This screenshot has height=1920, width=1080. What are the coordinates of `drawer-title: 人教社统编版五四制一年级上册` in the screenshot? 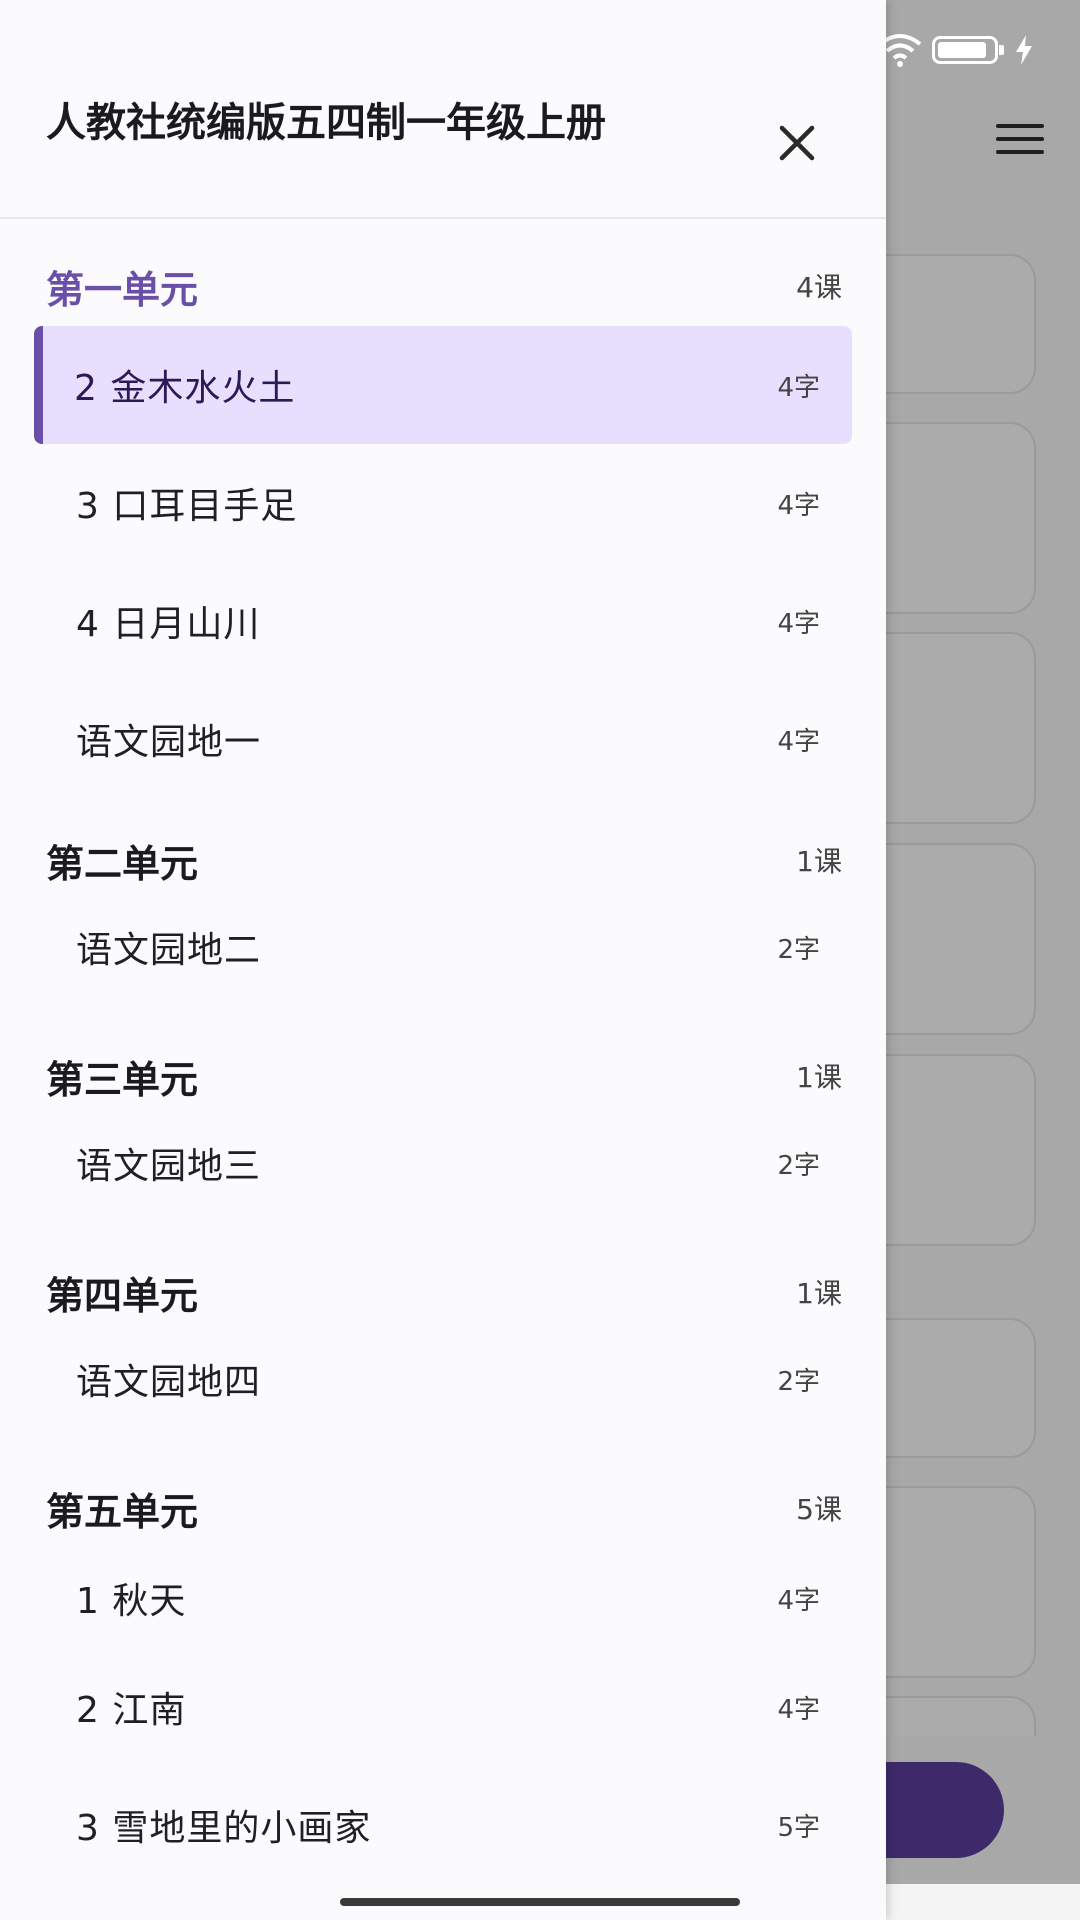 It's located at (326, 123).